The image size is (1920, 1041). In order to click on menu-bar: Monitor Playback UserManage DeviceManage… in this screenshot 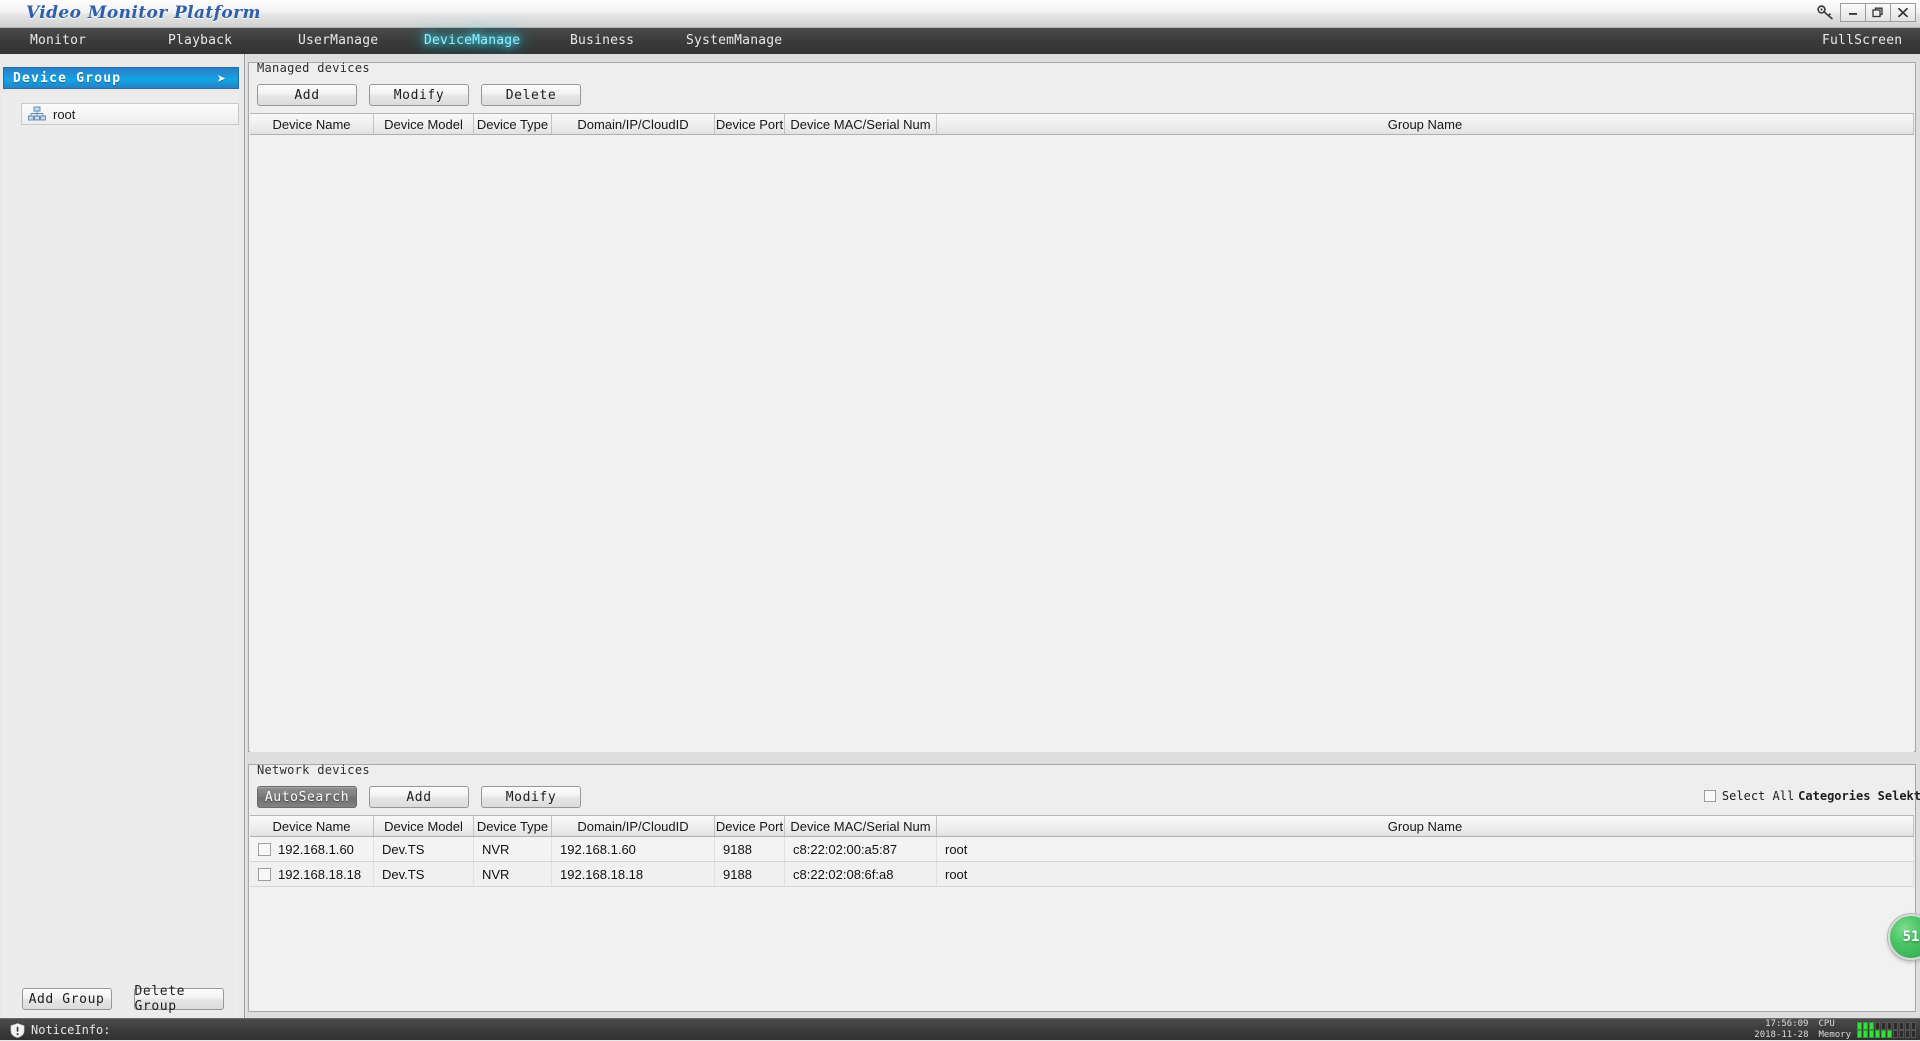, I will do `click(960, 41)`.